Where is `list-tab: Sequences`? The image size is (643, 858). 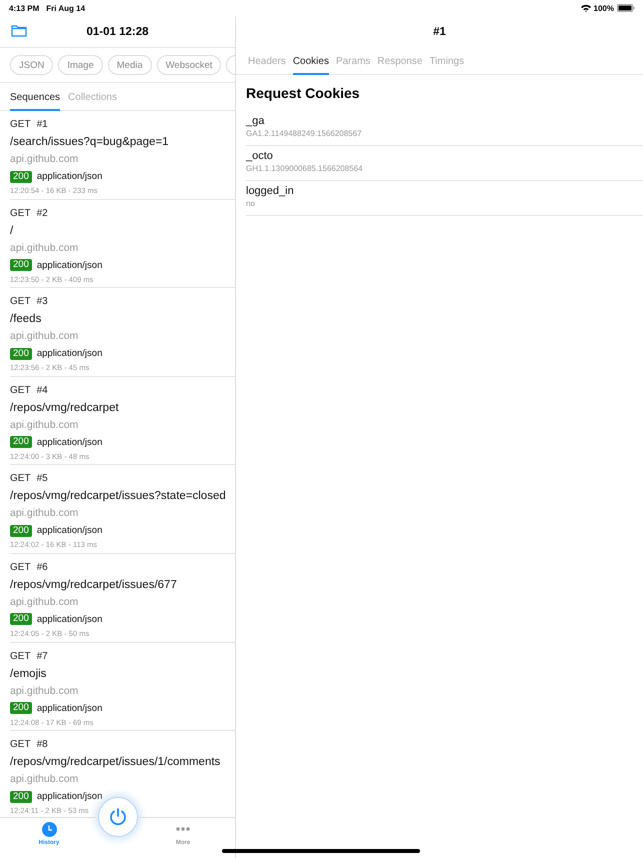
list-tab: Sequences is located at coordinates (35, 101).